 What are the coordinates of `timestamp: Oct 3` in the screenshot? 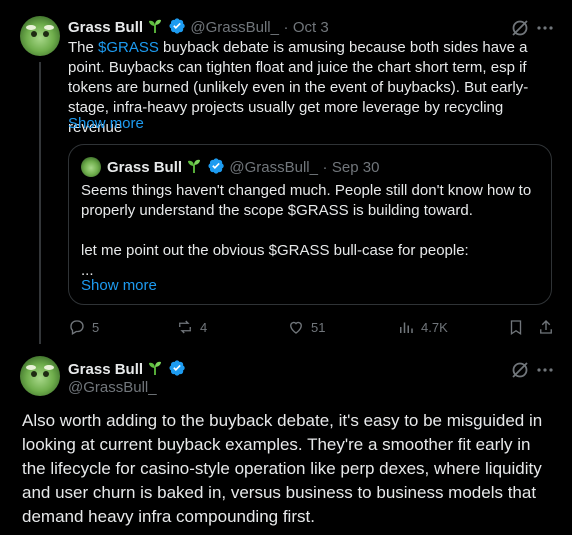 It's located at (311, 27).